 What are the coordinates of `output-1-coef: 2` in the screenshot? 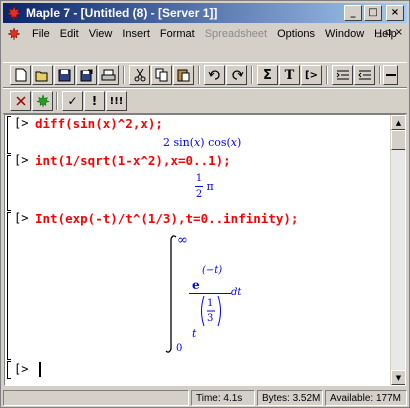 It's located at (166, 142).